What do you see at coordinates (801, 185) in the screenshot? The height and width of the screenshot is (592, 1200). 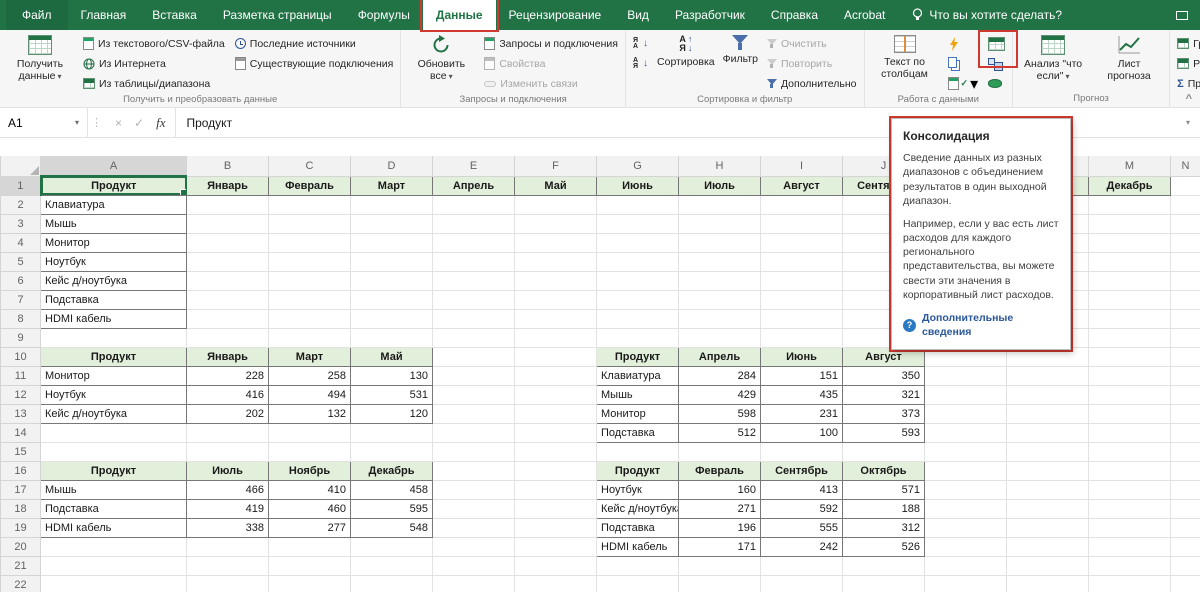 I see `cell-I1: Август` at bounding box center [801, 185].